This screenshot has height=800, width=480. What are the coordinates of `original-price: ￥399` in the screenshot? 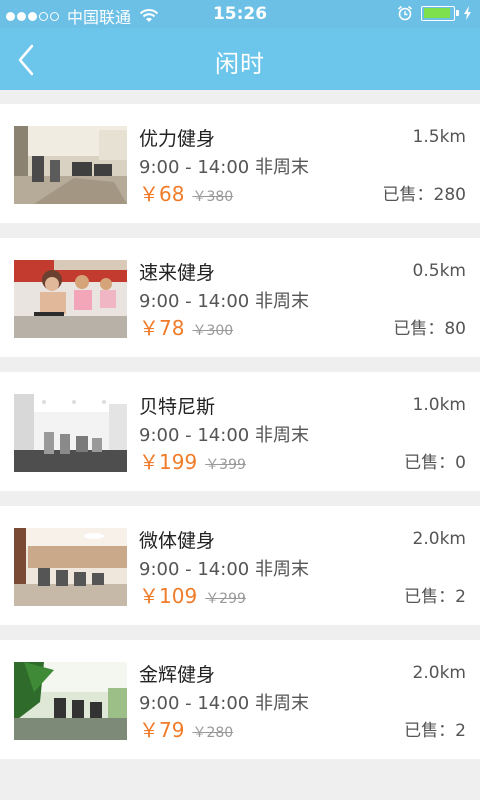 It's located at (225, 465).